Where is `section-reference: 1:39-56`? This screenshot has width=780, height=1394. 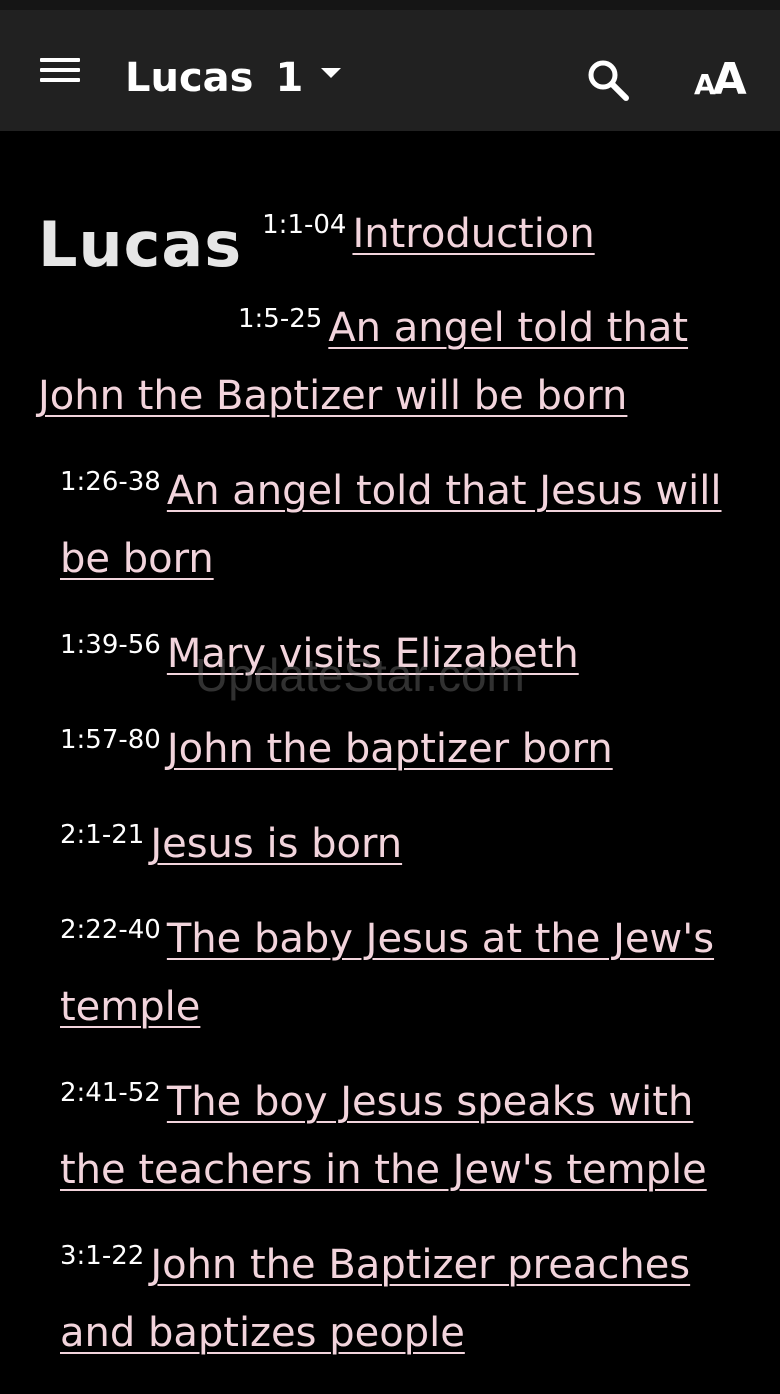
section-reference: 1:39-56 is located at coordinates (110, 644).